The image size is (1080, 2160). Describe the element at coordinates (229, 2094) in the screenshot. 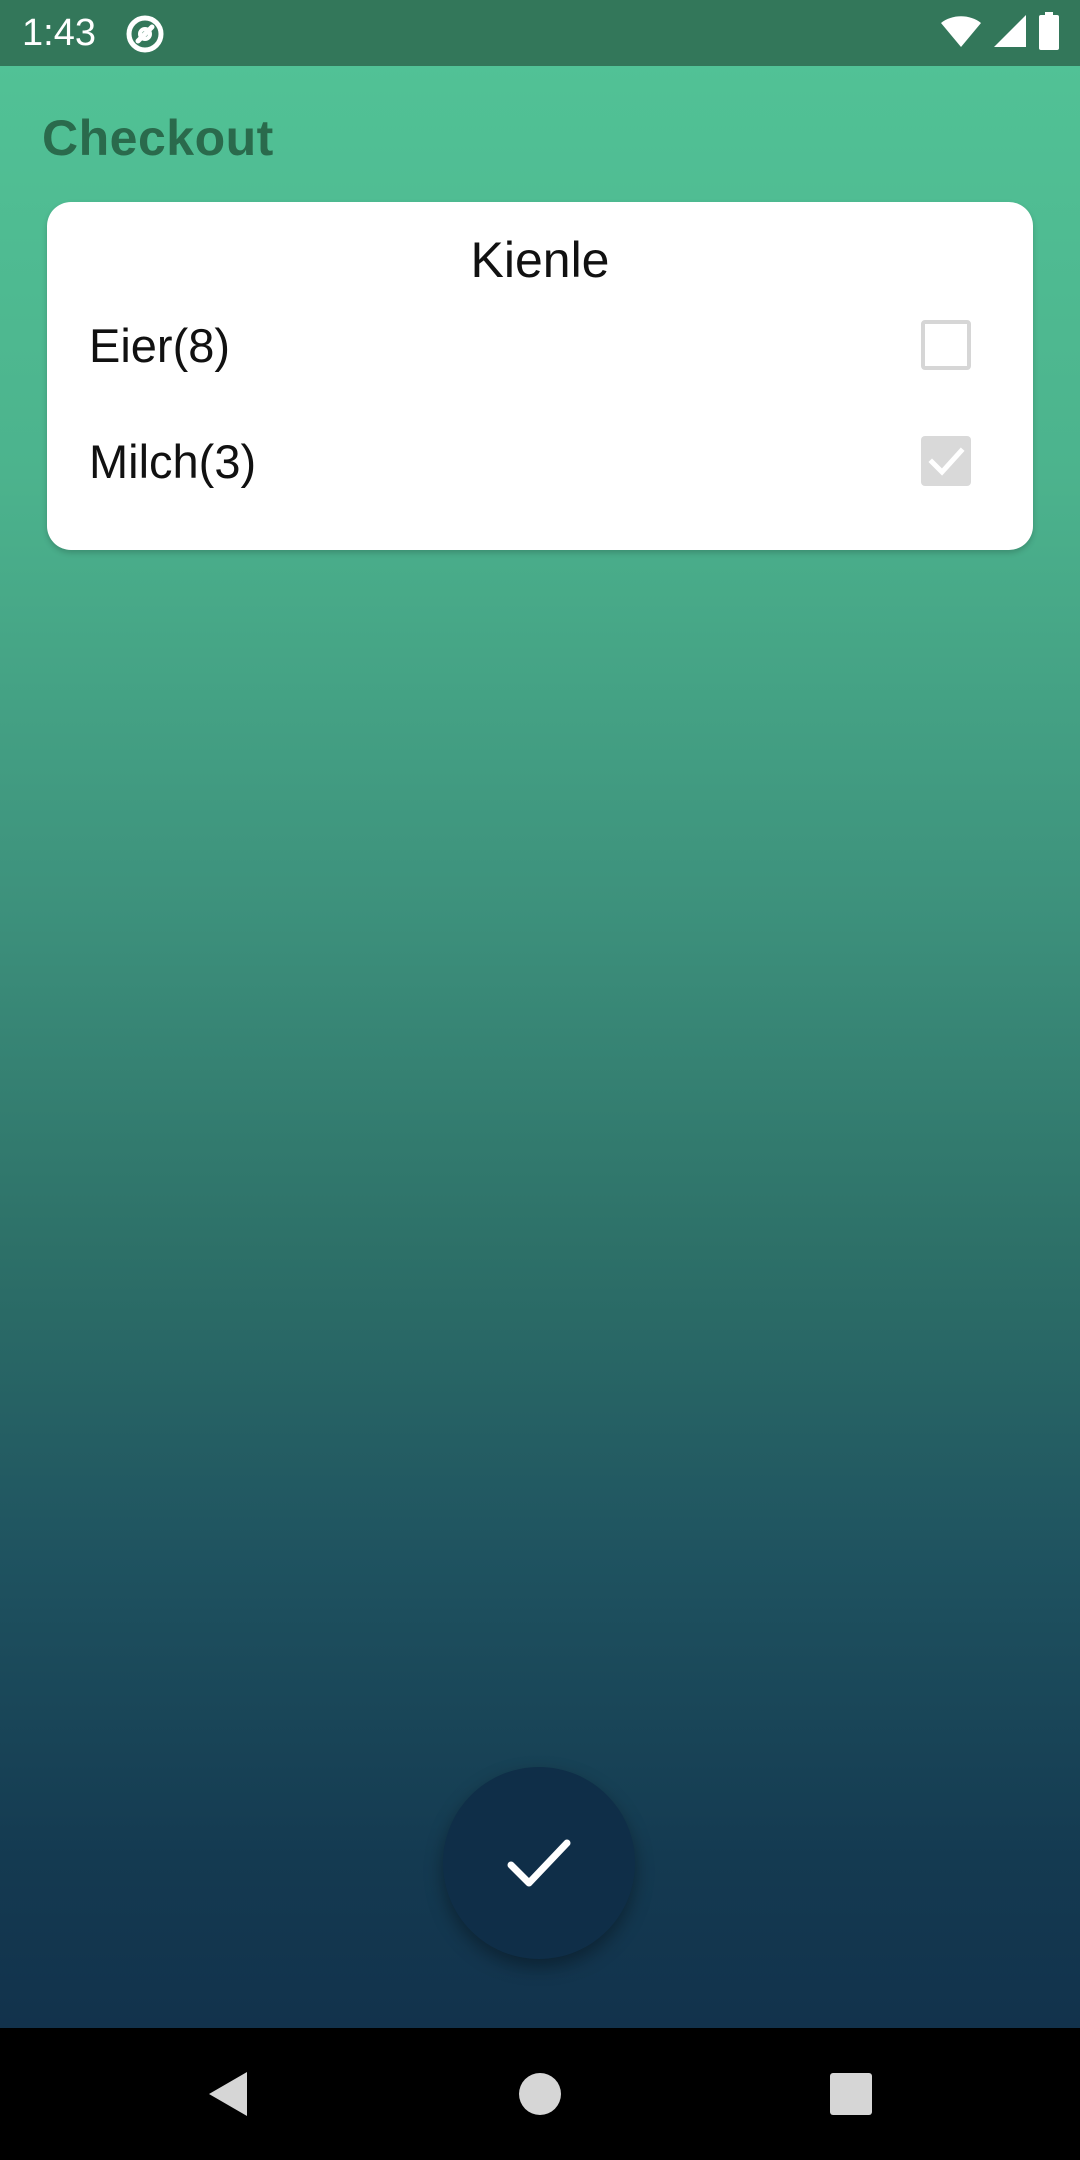

I see `back-icon` at that location.